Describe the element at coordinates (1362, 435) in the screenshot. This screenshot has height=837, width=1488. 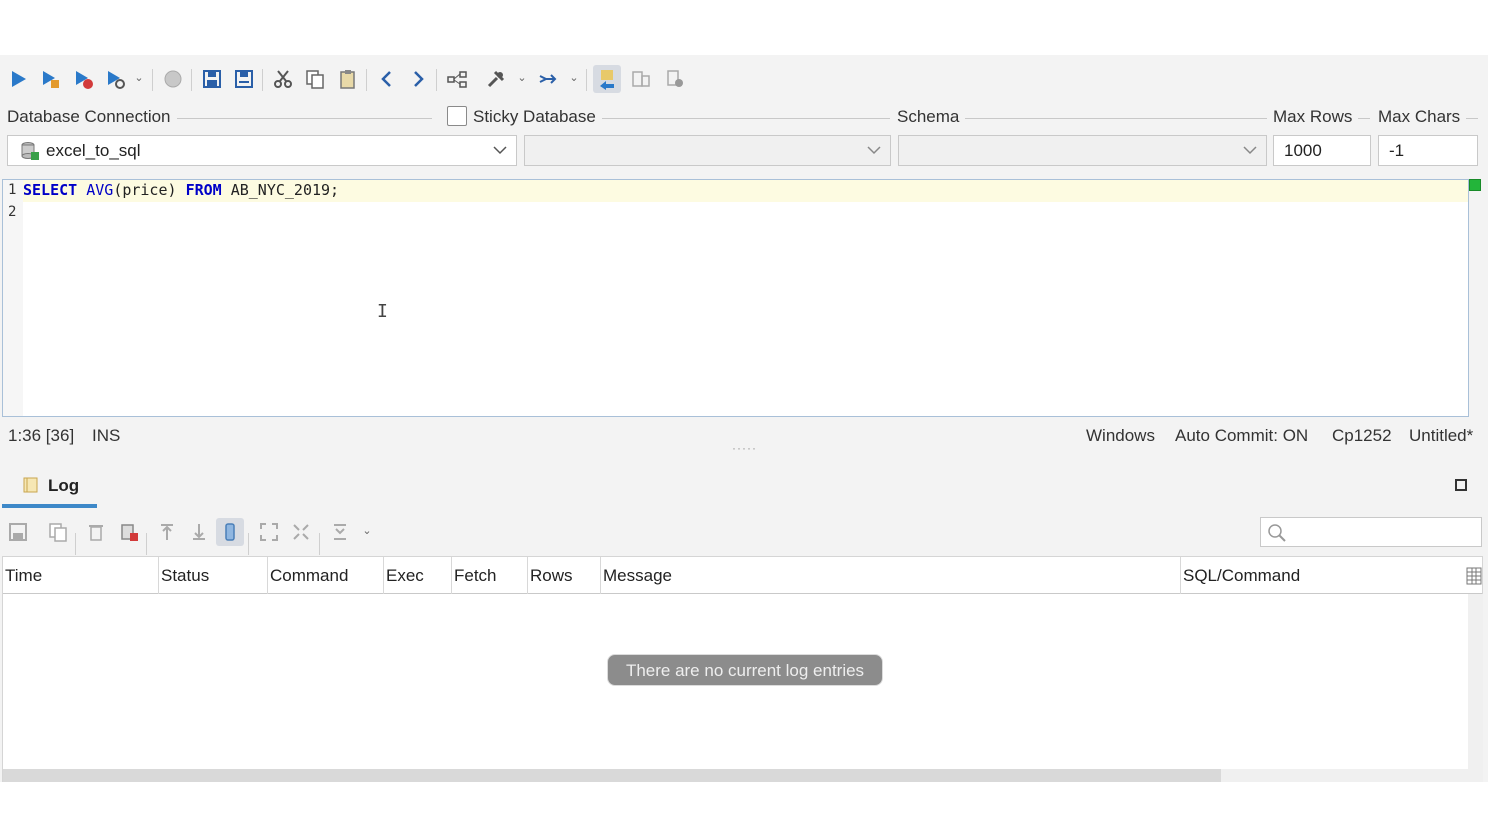
I see `encoding: Cp1252` at that location.